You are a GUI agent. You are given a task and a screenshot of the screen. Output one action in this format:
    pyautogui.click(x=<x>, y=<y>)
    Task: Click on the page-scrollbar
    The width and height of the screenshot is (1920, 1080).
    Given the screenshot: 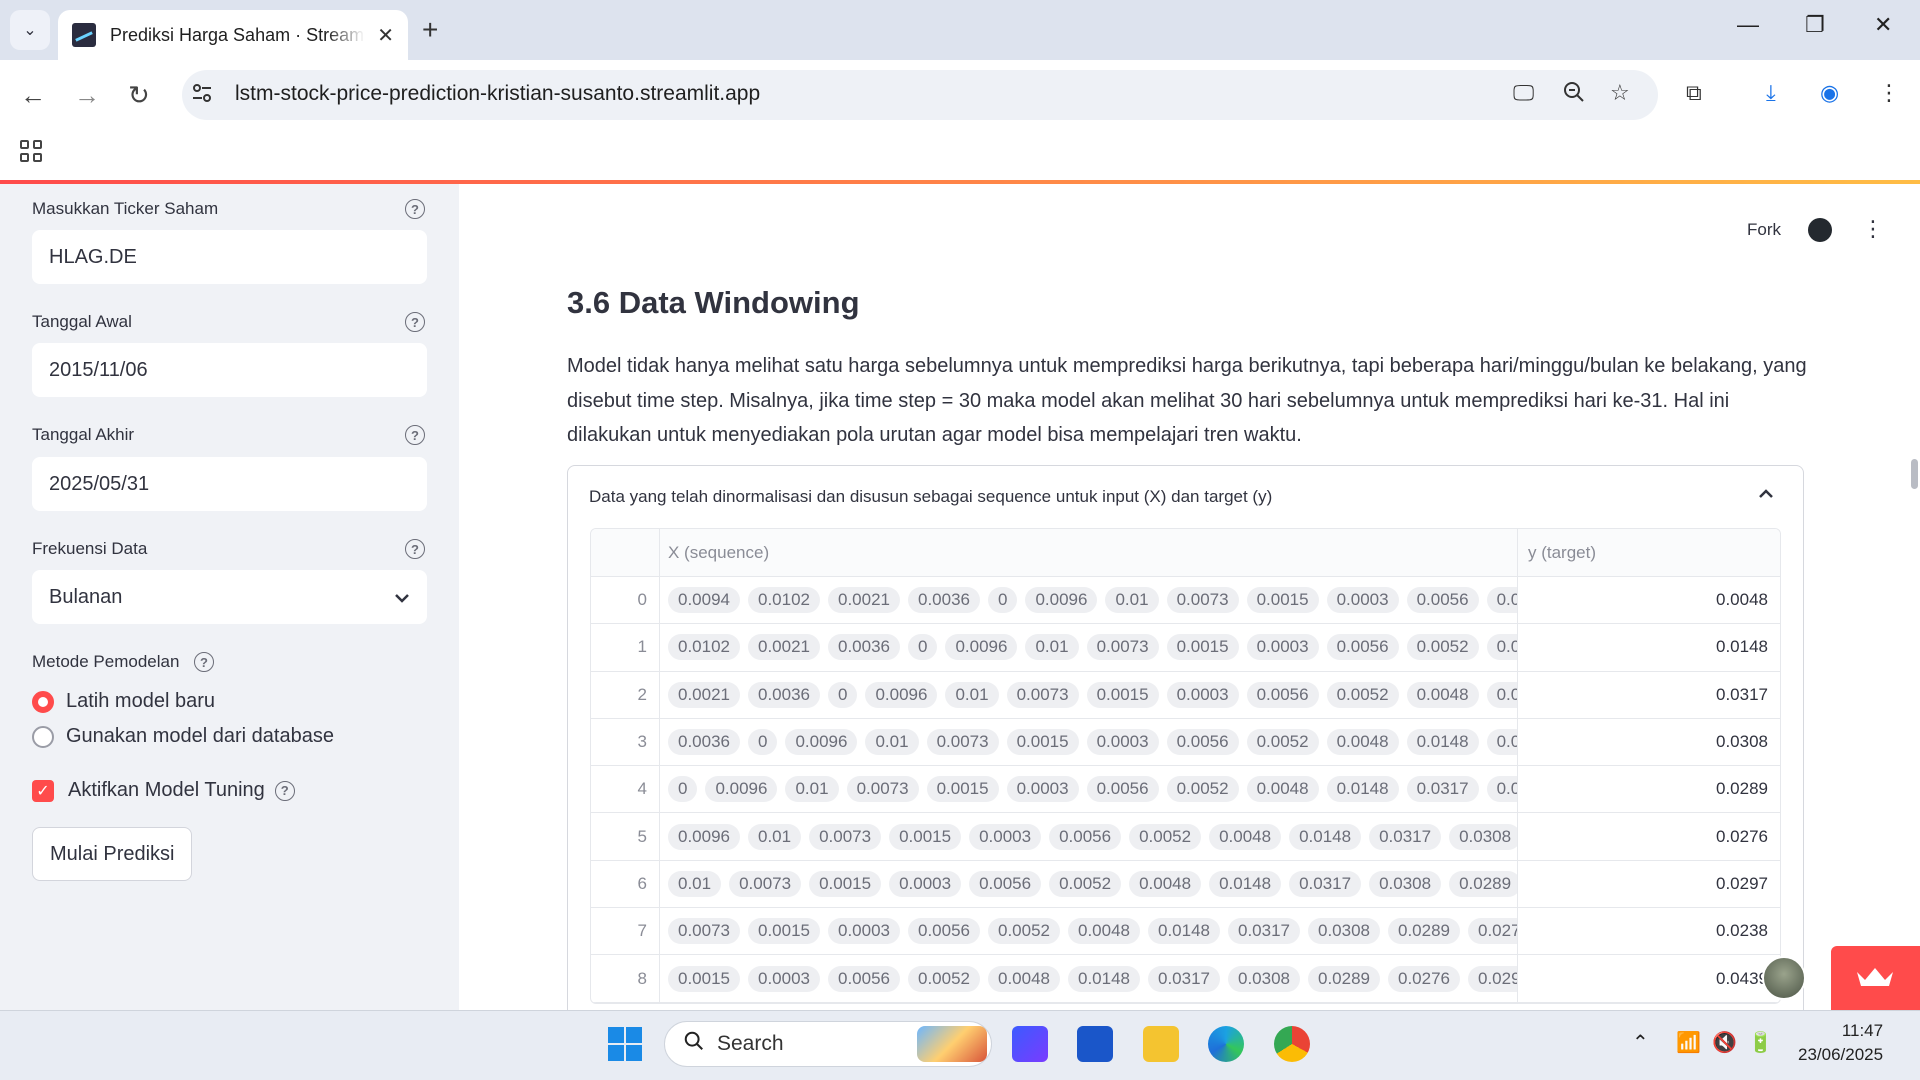 What is the action you would take?
    pyautogui.click(x=1914, y=474)
    